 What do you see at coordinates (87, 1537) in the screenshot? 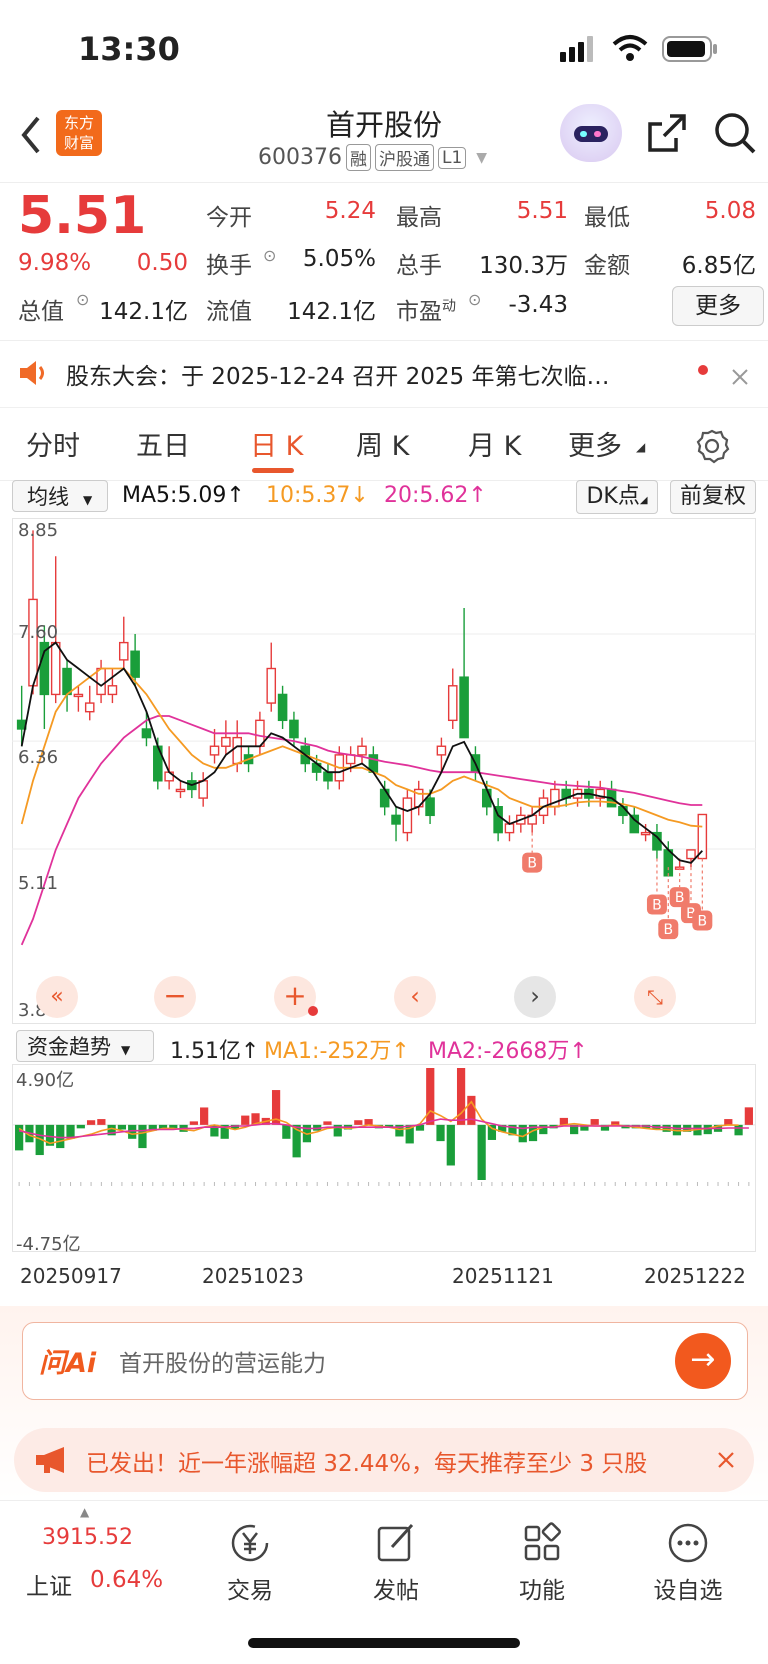
I see `index-value: 3915.52` at bounding box center [87, 1537].